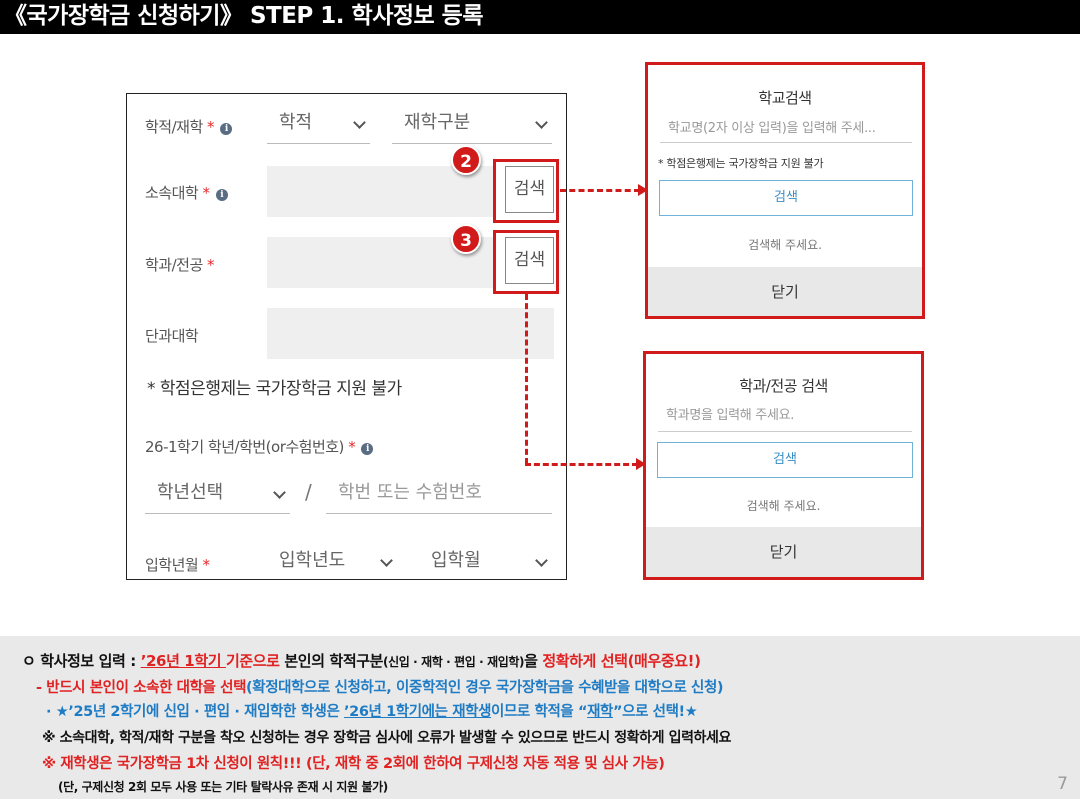 Image resolution: width=1080 pixels, height=799 pixels. What do you see at coordinates (418, 712) in the screenshot?
I see `instr-3b: ’26년 1학기에는 재학생` at bounding box center [418, 712].